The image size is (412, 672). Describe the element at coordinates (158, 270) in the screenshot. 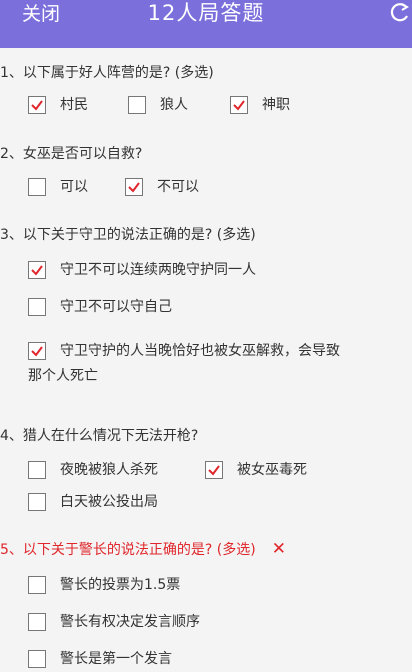

I see `option-label: 守卫不可以连续两晚守护同一人` at that location.